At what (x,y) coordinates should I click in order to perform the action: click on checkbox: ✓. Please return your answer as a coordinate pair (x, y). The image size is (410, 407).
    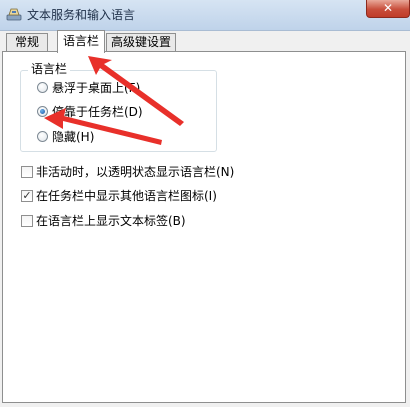
    Looking at the image, I should click on (27, 196).